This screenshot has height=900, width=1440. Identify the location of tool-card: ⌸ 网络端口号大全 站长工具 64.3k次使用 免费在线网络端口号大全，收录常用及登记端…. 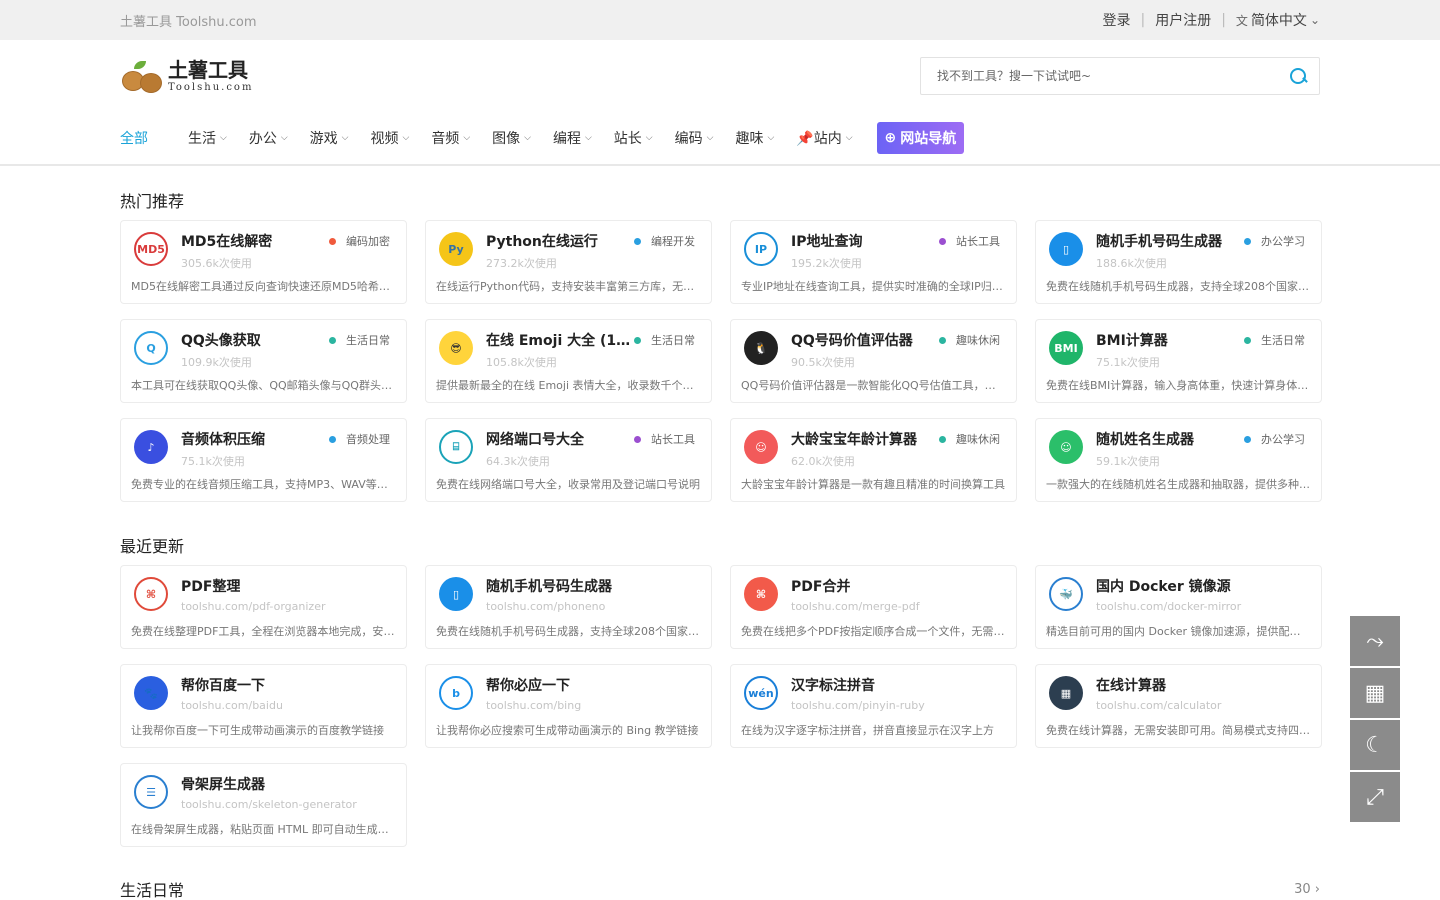
(568, 460).